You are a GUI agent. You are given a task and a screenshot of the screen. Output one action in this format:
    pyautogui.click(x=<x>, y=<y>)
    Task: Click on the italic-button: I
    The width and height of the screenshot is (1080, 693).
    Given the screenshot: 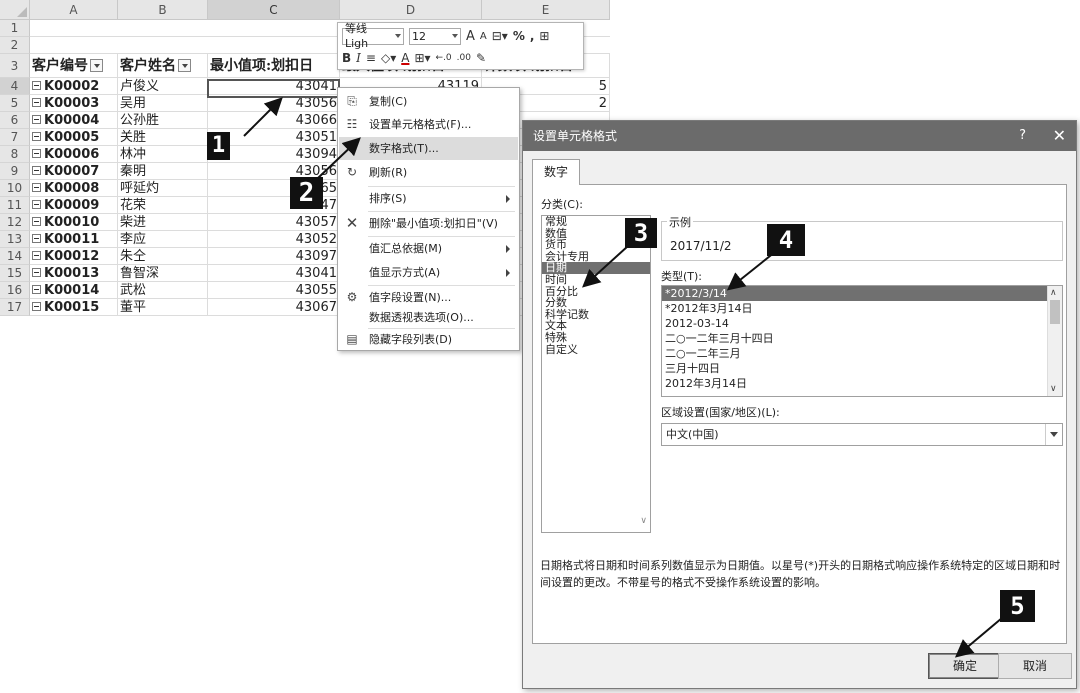 What is the action you would take?
    pyautogui.click(x=358, y=58)
    